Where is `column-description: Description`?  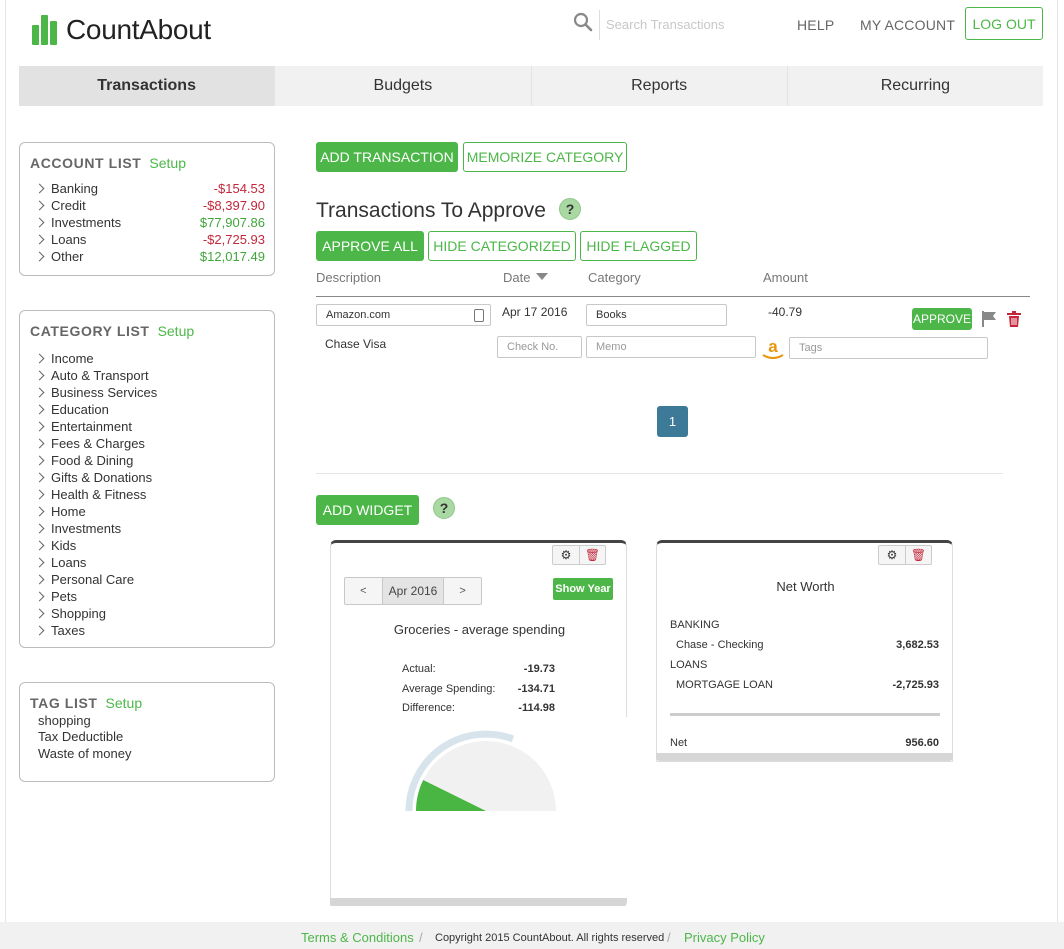 column-description: Description is located at coordinates (348, 277).